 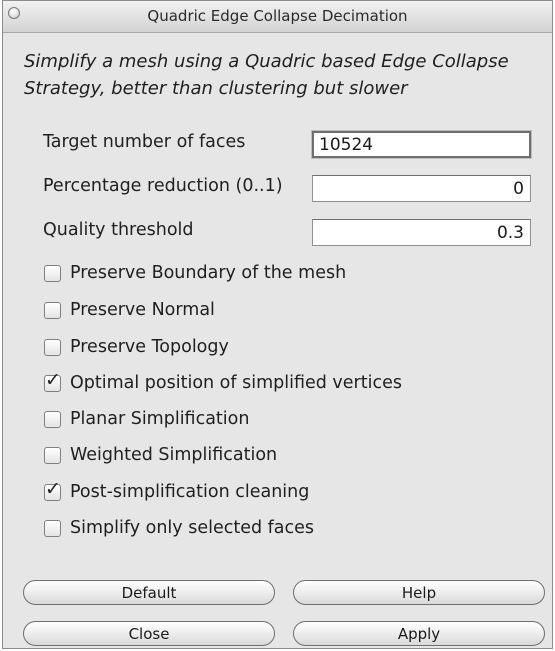 What do you see at coordinates (421, 188) in the screenshot?
I see `percentage-reduction-input` at bounding box center [421, 188].